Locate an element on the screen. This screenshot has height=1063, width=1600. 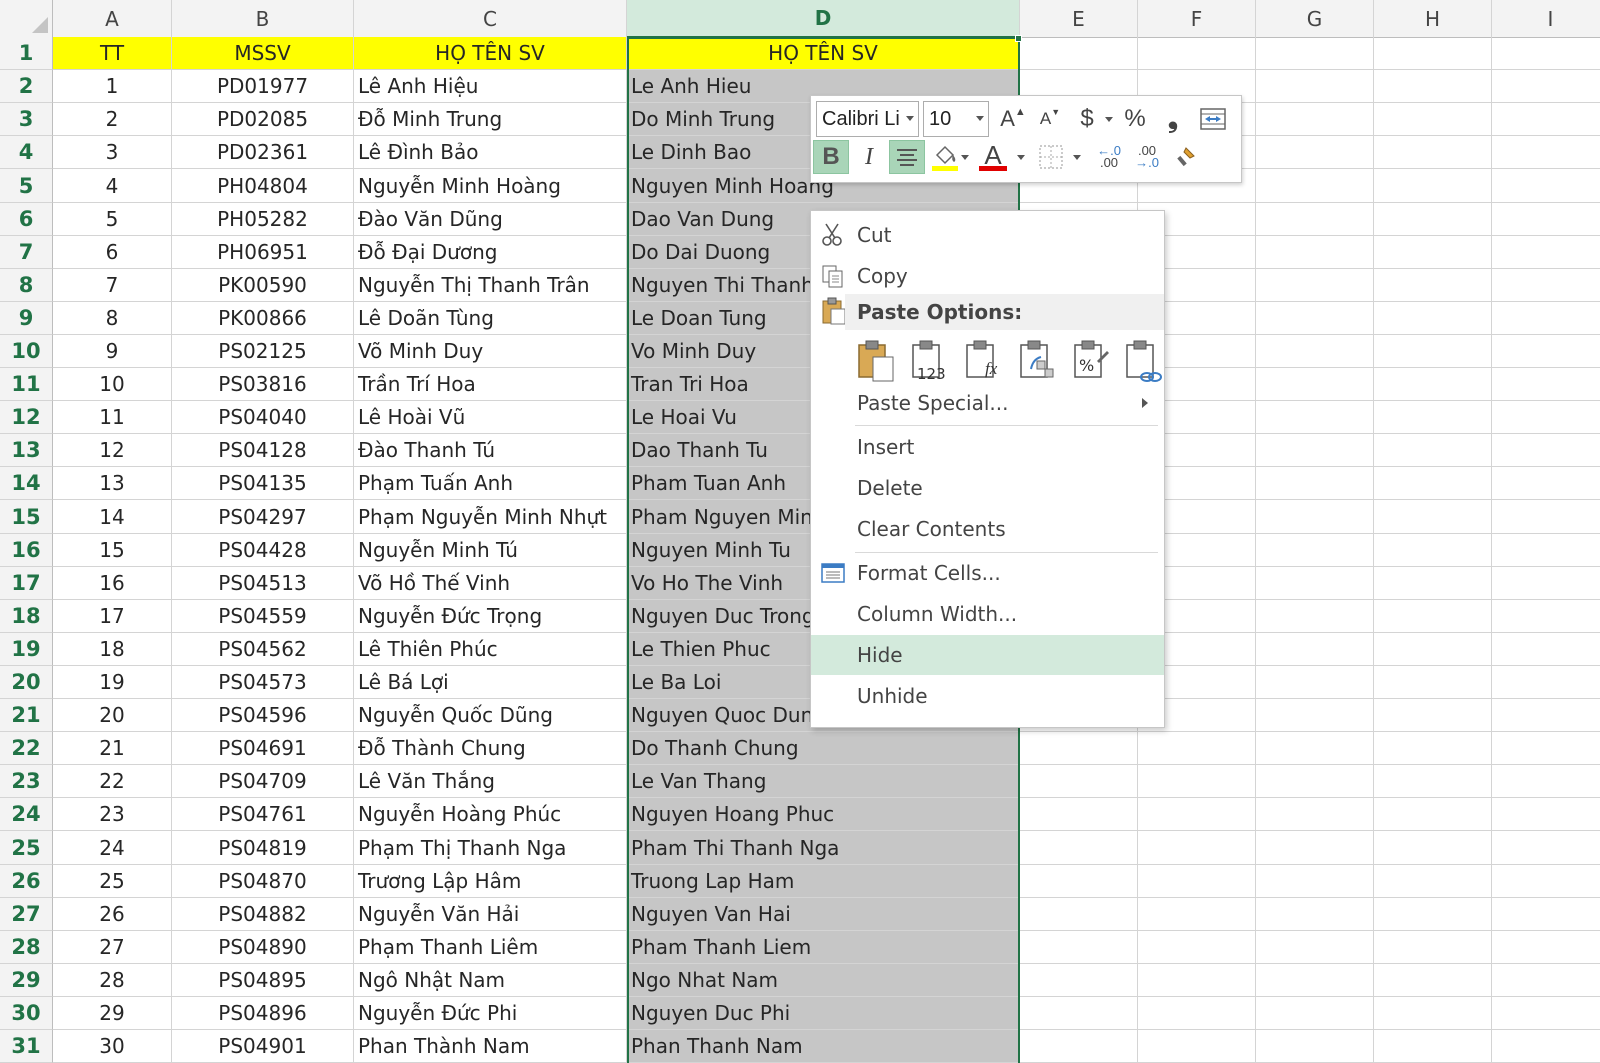
grid-cell: Trần Trí Hoa is located at coordinates (490, 384).